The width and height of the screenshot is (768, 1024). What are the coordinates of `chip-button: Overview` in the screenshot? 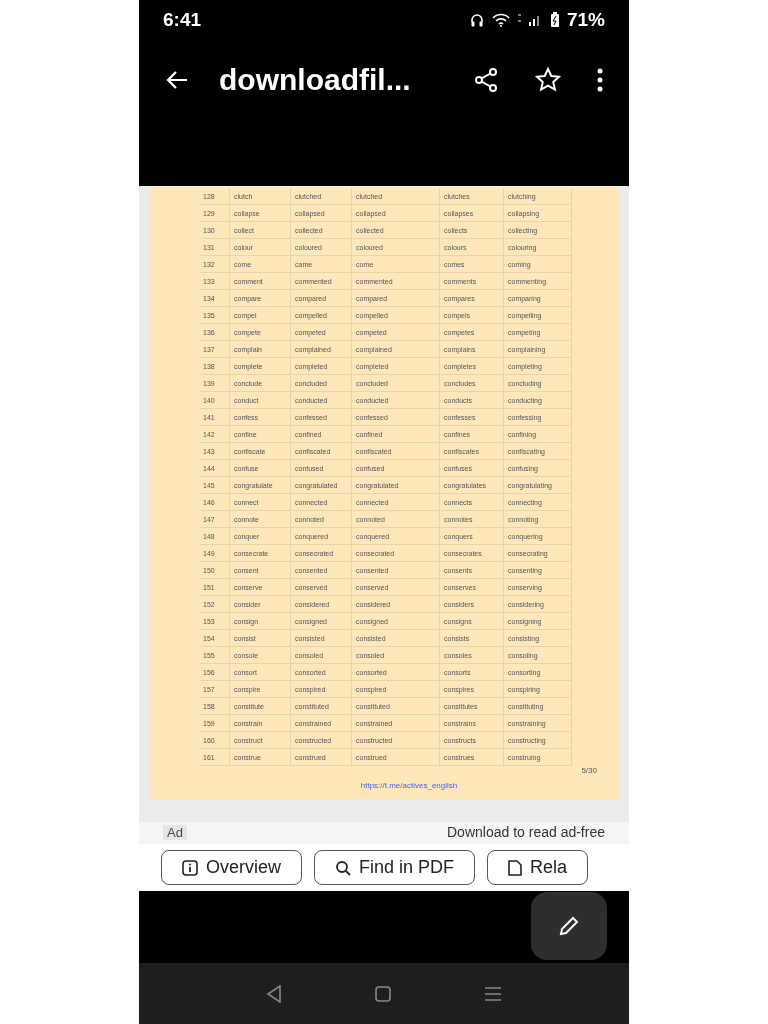 It's located at (231, 867).